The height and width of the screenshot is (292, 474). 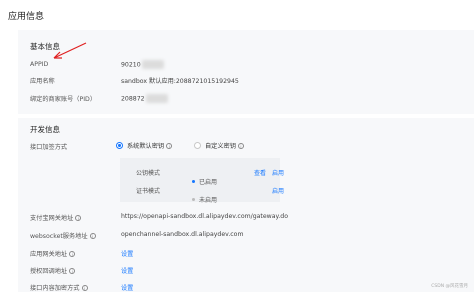 What do you see at coordinates (449, 286) in the screenshot?
I see `watermark: CSDN @风花雪月` at bounding box center [449, 286].